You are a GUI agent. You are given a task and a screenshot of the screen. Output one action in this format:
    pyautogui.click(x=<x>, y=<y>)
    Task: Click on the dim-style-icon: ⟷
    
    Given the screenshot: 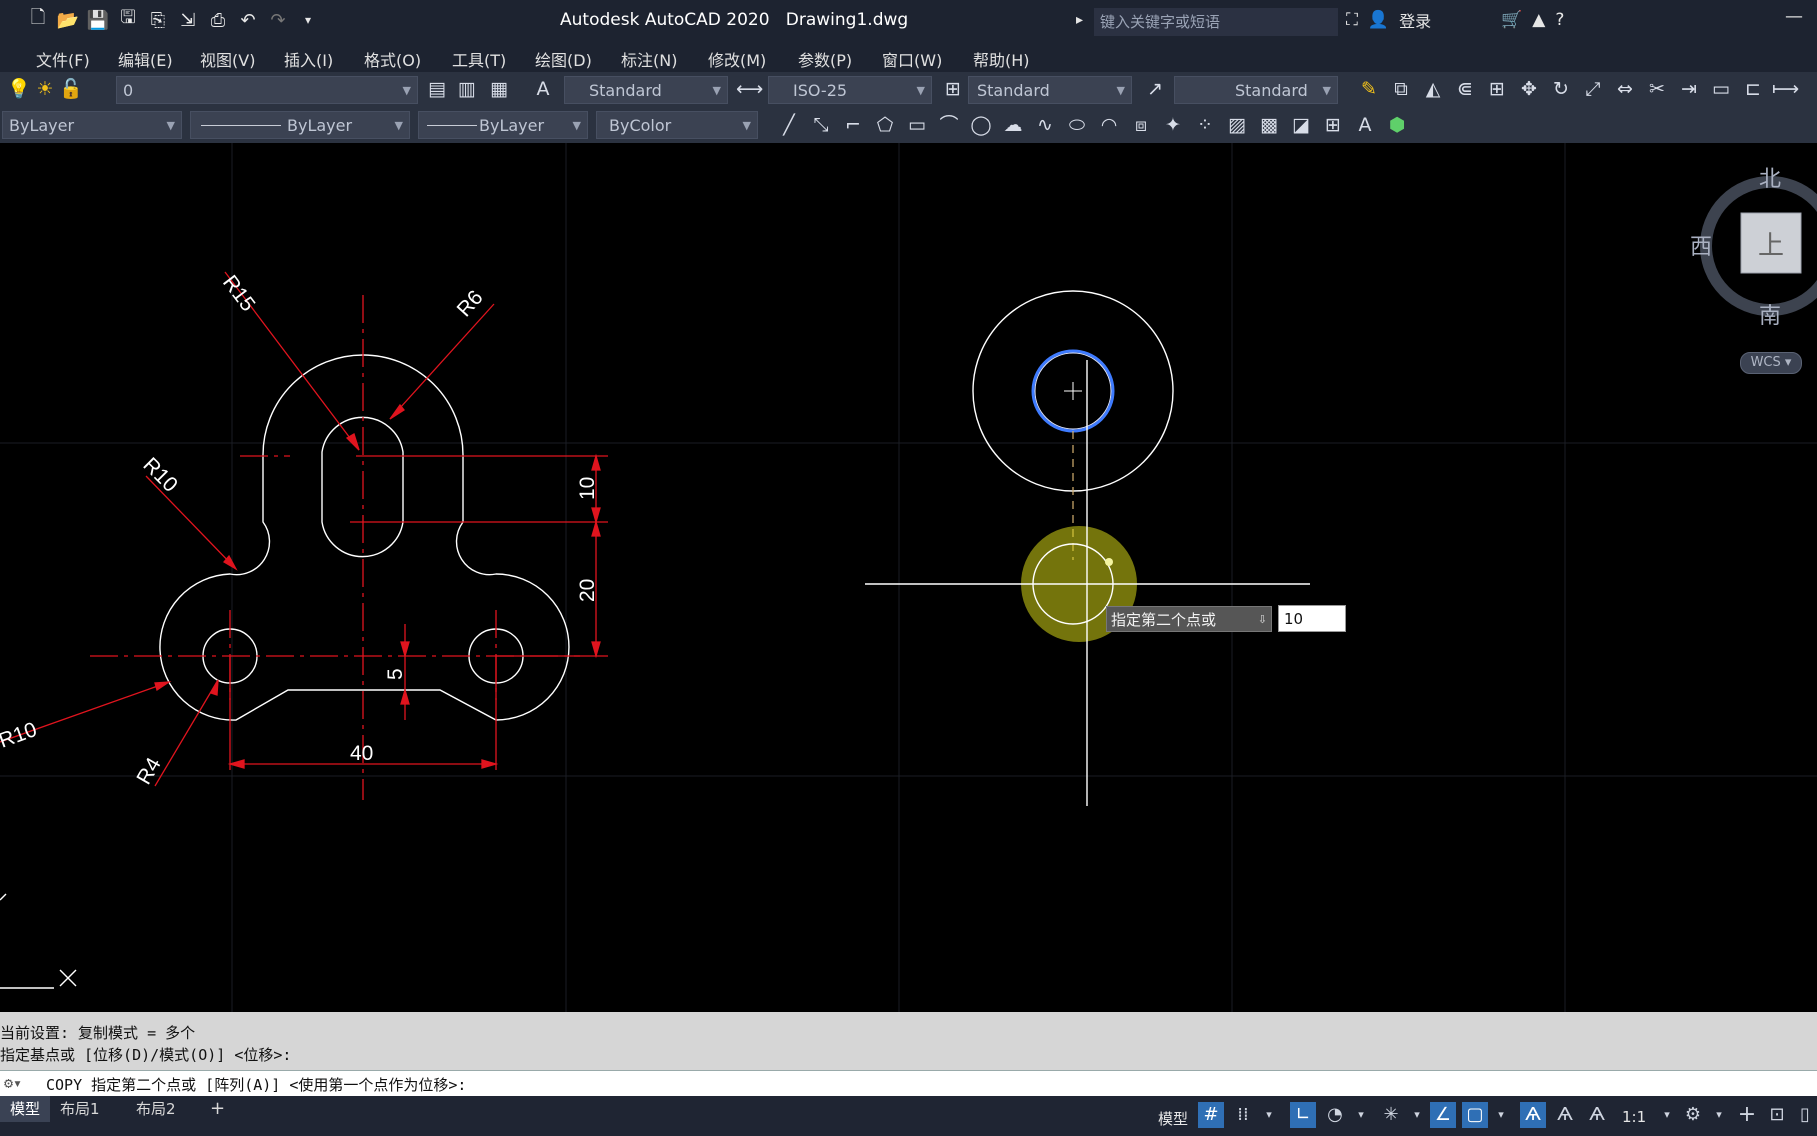 What is the action you would take?
    pyautogui.click(x=749, y=89)
    